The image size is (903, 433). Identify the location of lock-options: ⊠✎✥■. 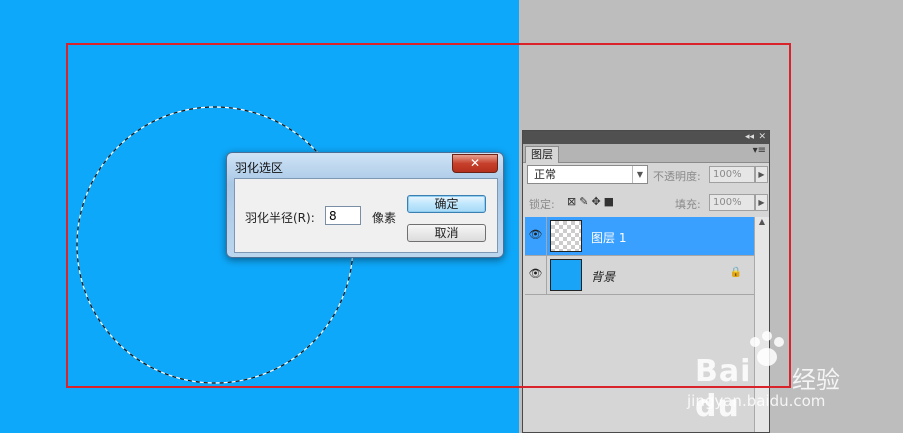
(592, 201).